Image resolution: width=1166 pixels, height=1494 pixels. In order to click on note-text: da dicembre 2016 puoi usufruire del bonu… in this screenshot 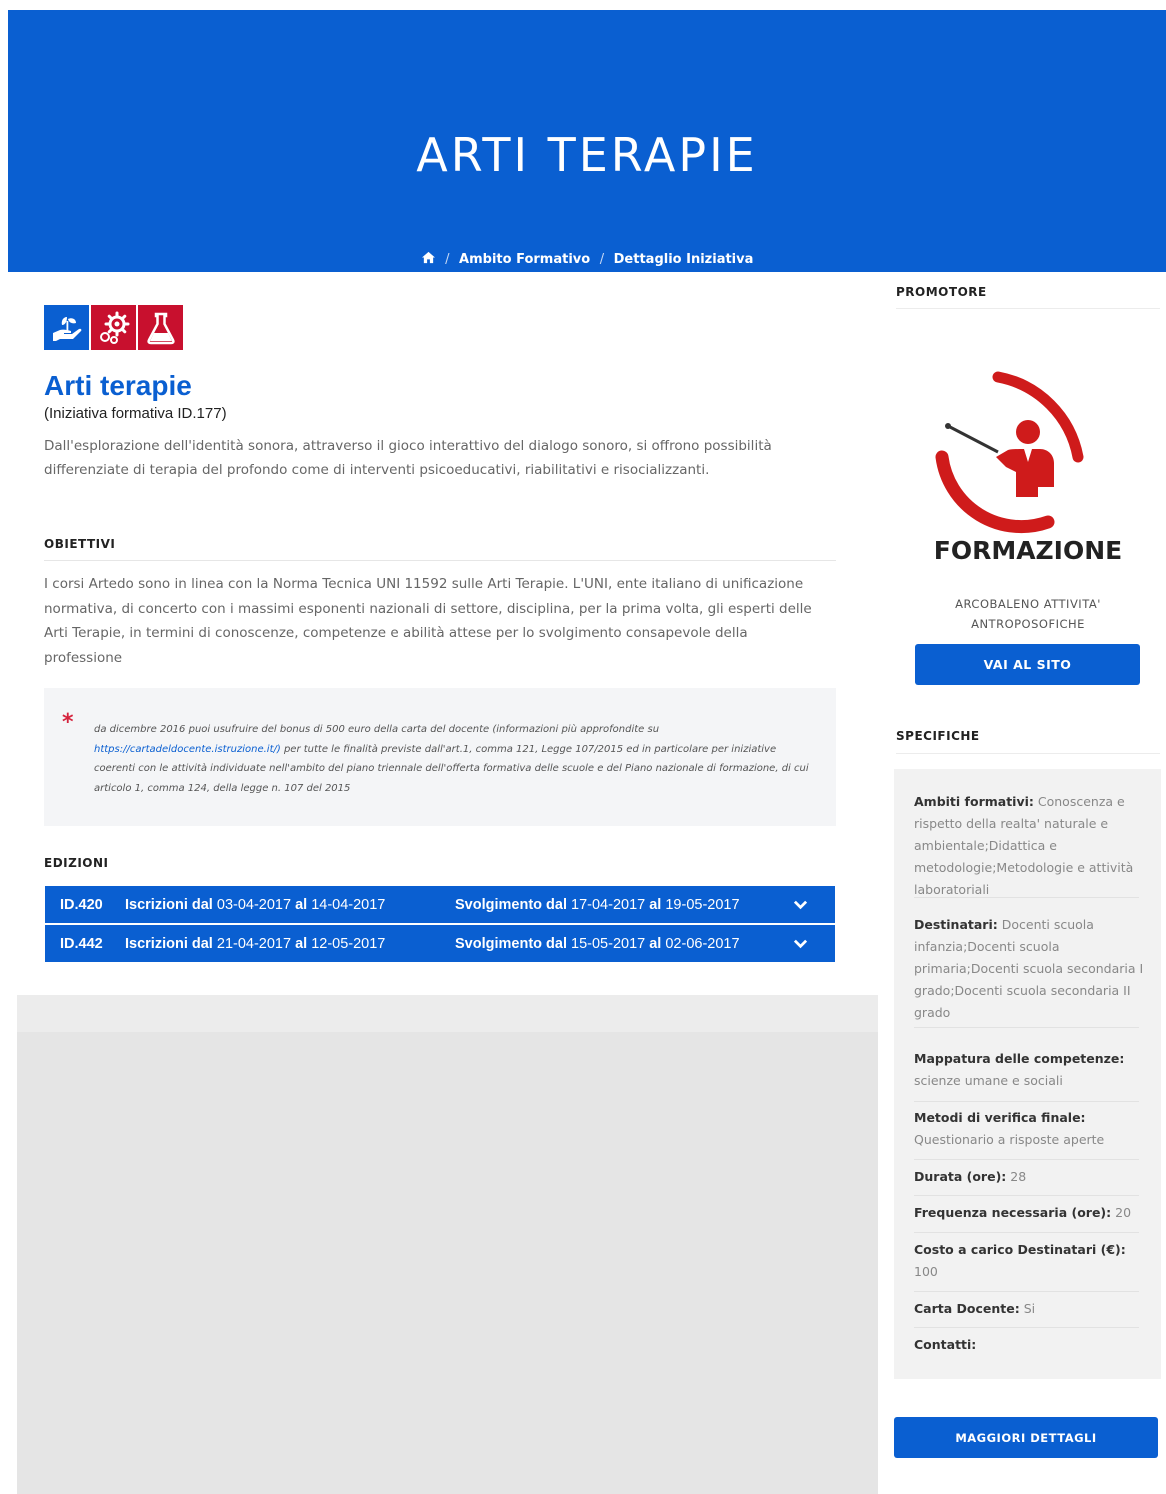, I will do `click(454, 759)`.